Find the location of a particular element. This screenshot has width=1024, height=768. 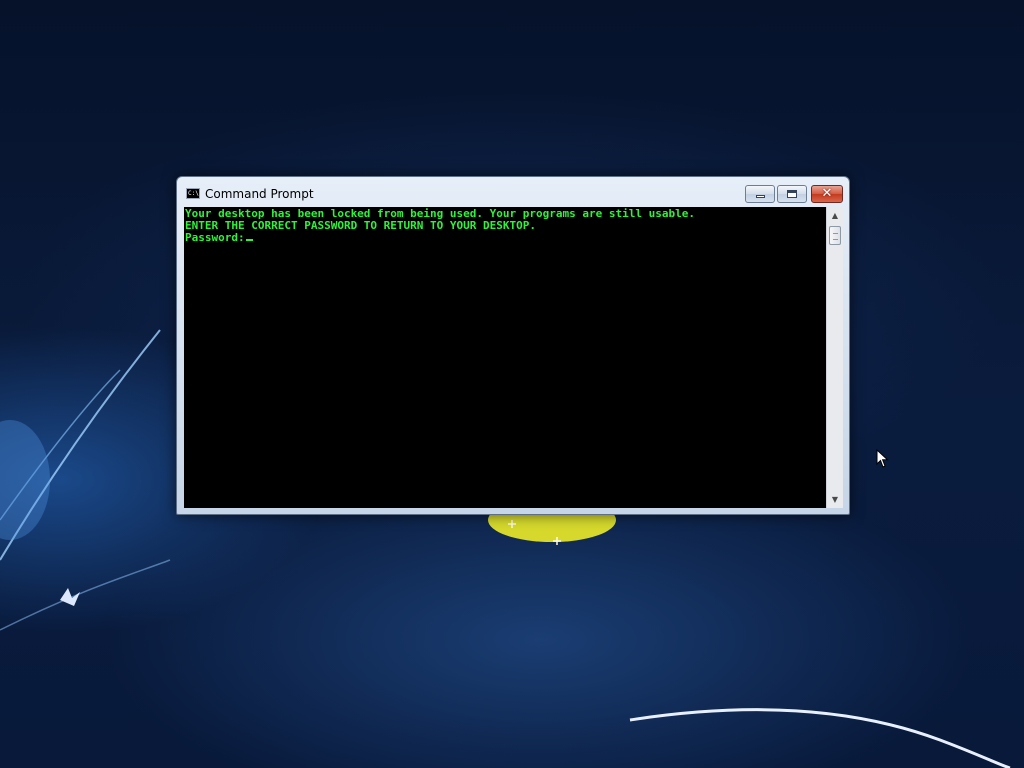

grip-icon is located at coordinates (835, 236).